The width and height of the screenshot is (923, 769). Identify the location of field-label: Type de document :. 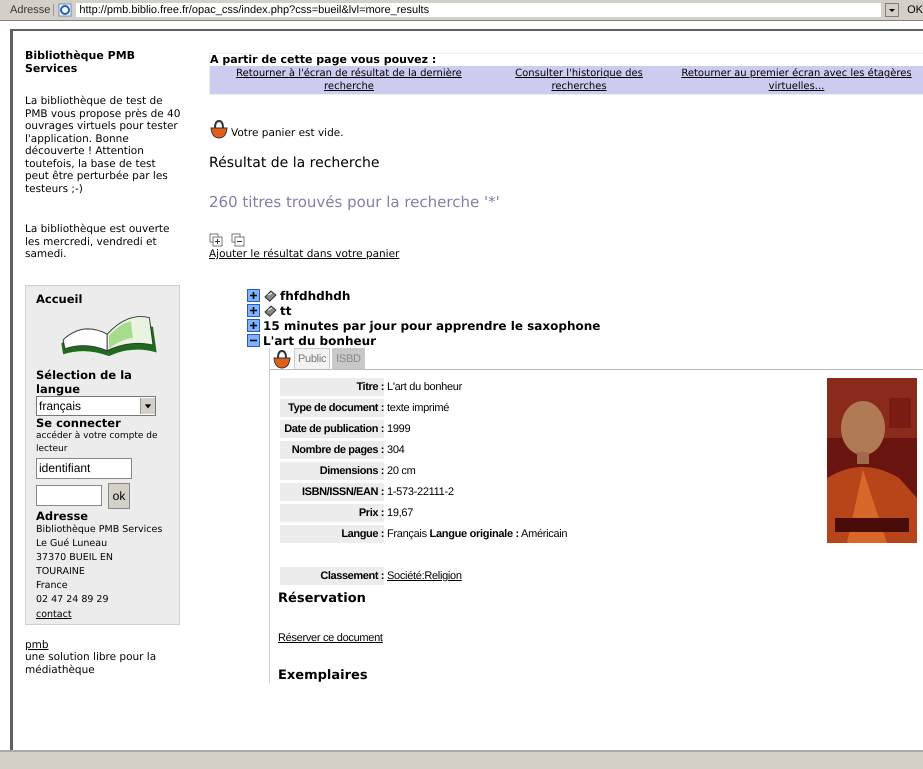
(332, 408).